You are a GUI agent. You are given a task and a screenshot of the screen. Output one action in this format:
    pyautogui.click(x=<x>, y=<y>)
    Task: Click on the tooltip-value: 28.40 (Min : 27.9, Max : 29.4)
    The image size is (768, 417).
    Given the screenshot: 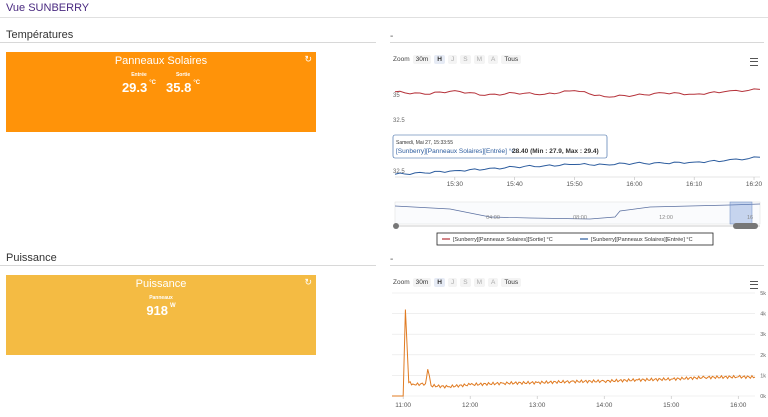 What is the action you would take?
    pyautogui.click(x=555, y=151)
    